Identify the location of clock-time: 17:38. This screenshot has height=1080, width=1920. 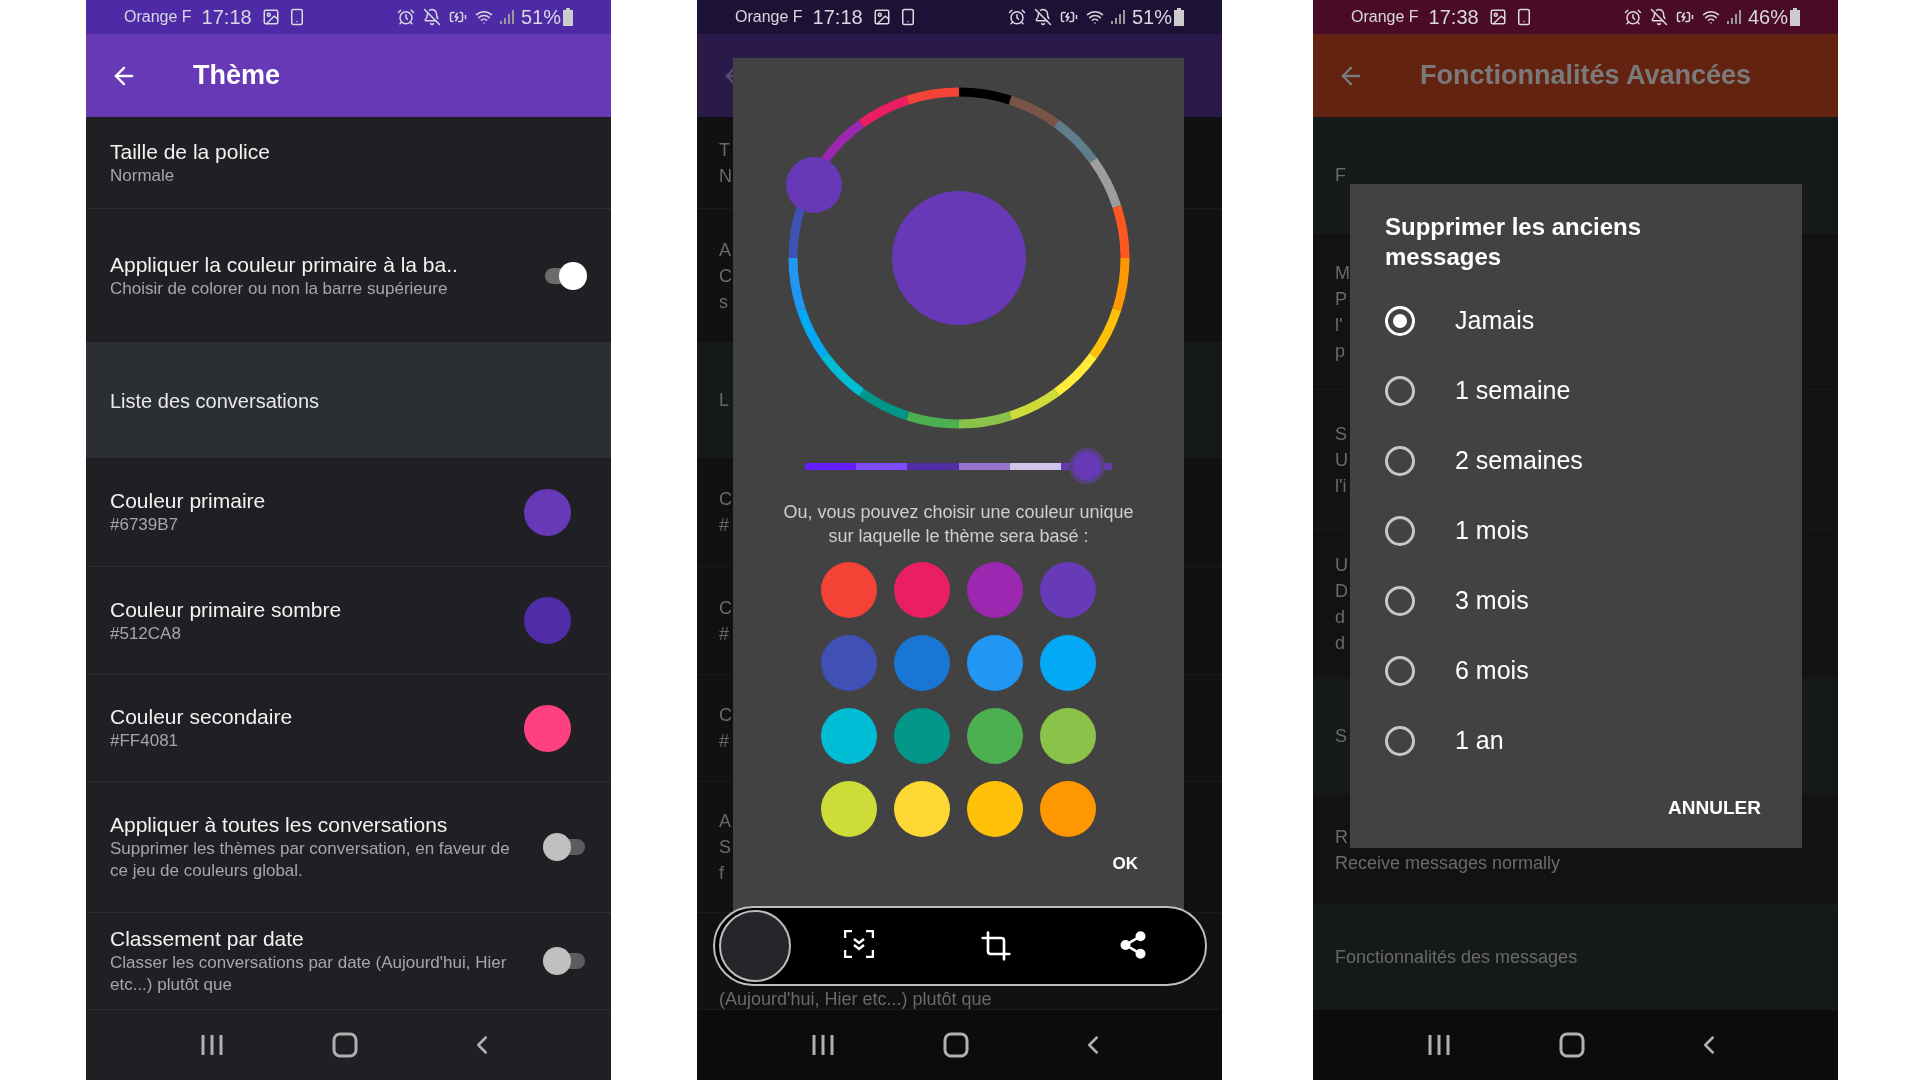
(1453, 17).